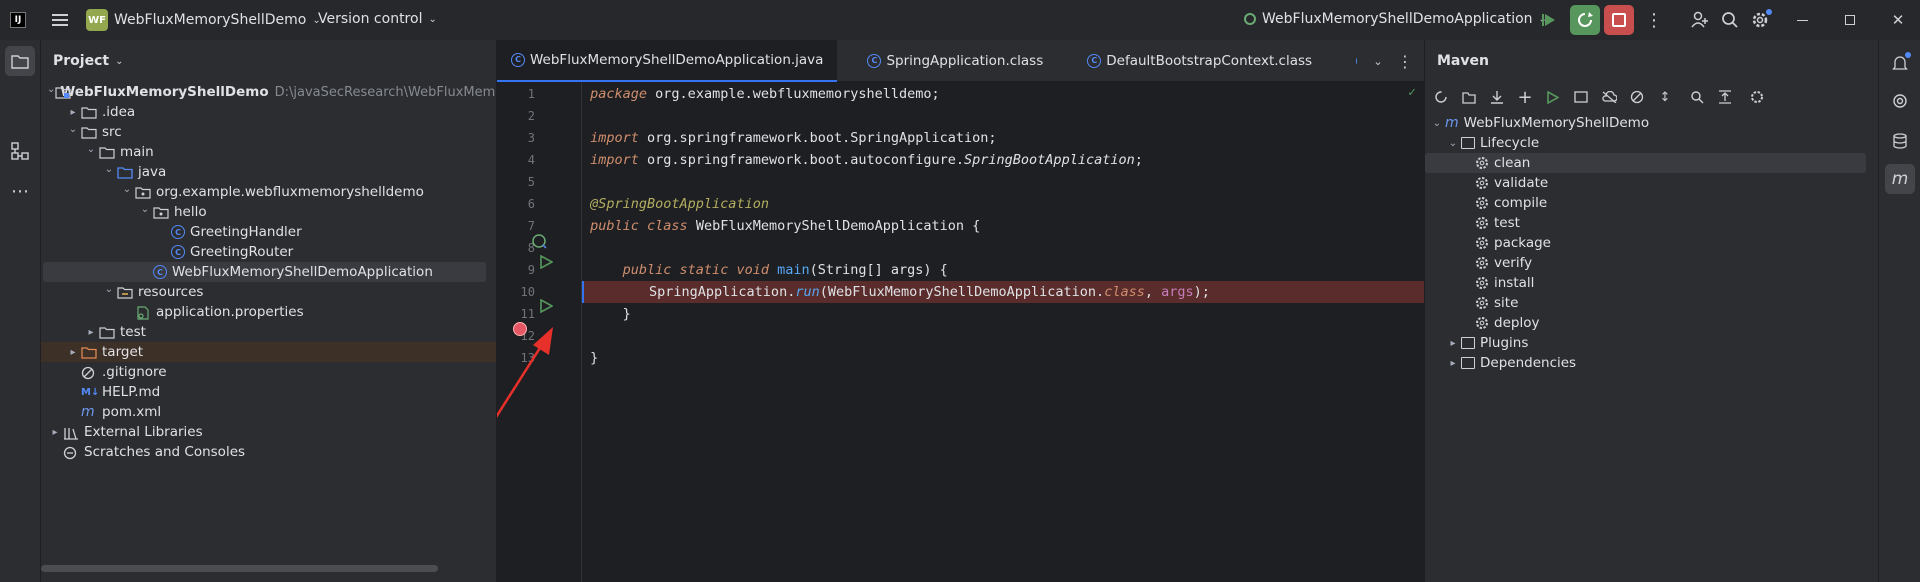  Describe the element at coordinates (1651, 343) in the screenshot. I see `maven-plugins: ▸ Plugins` at that location.